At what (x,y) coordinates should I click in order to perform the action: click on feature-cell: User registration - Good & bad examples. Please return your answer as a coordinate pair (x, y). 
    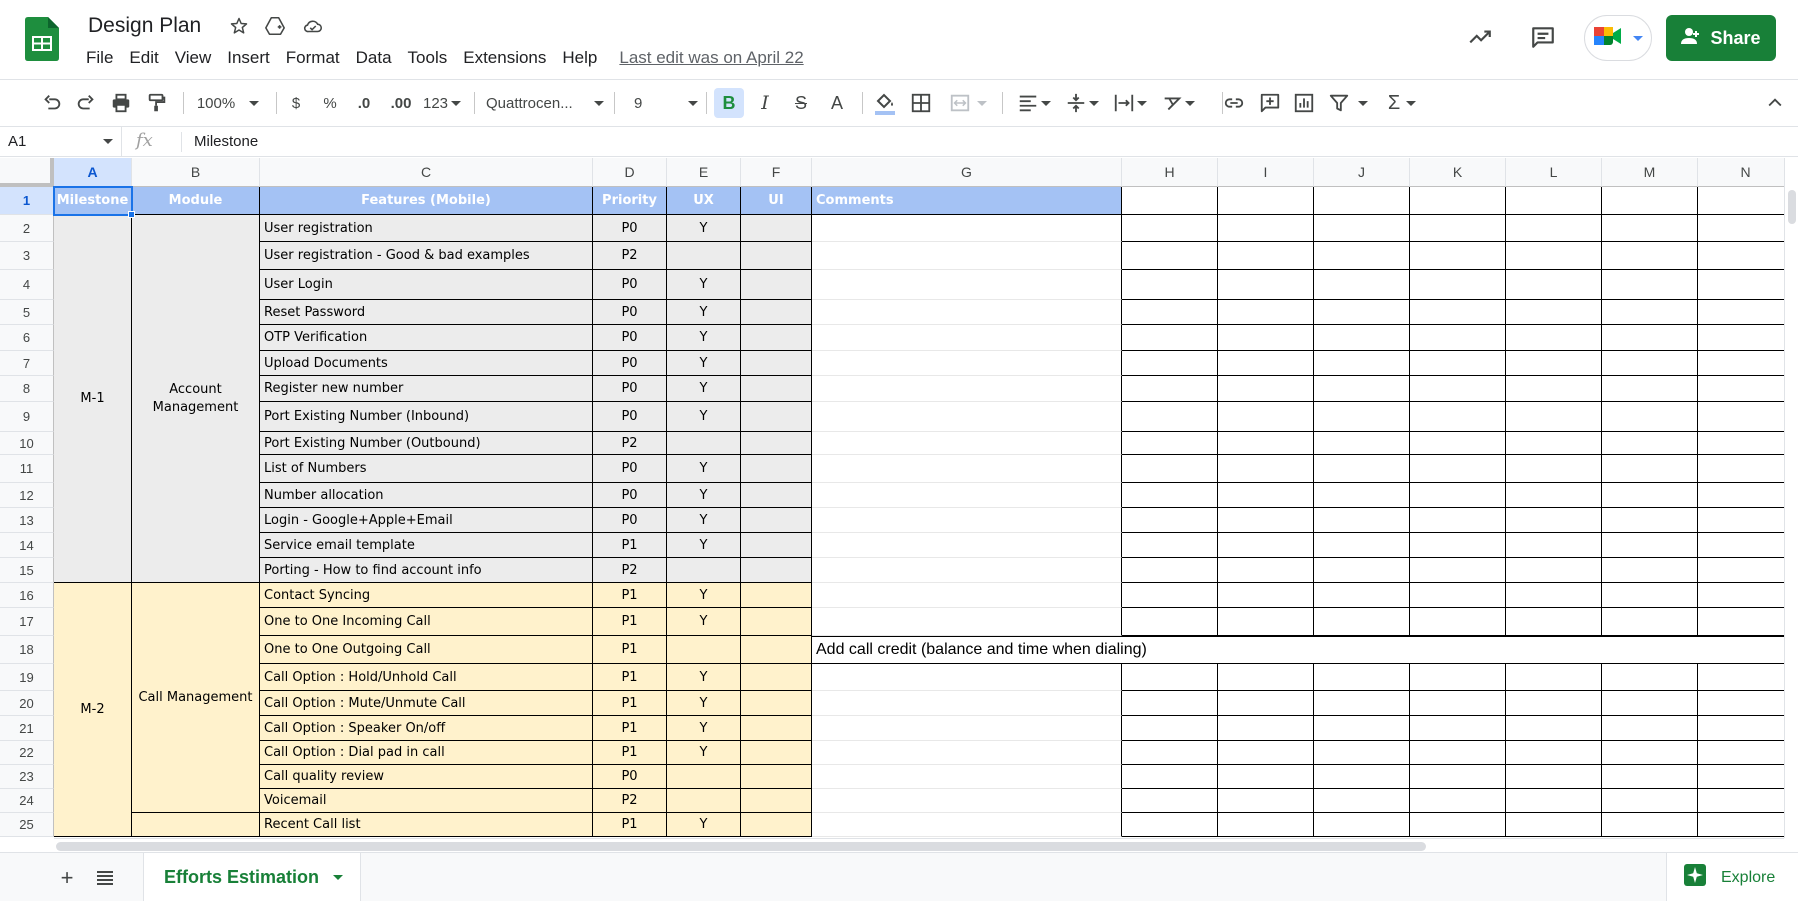
    Looking at the image, I should click on (426, 256).